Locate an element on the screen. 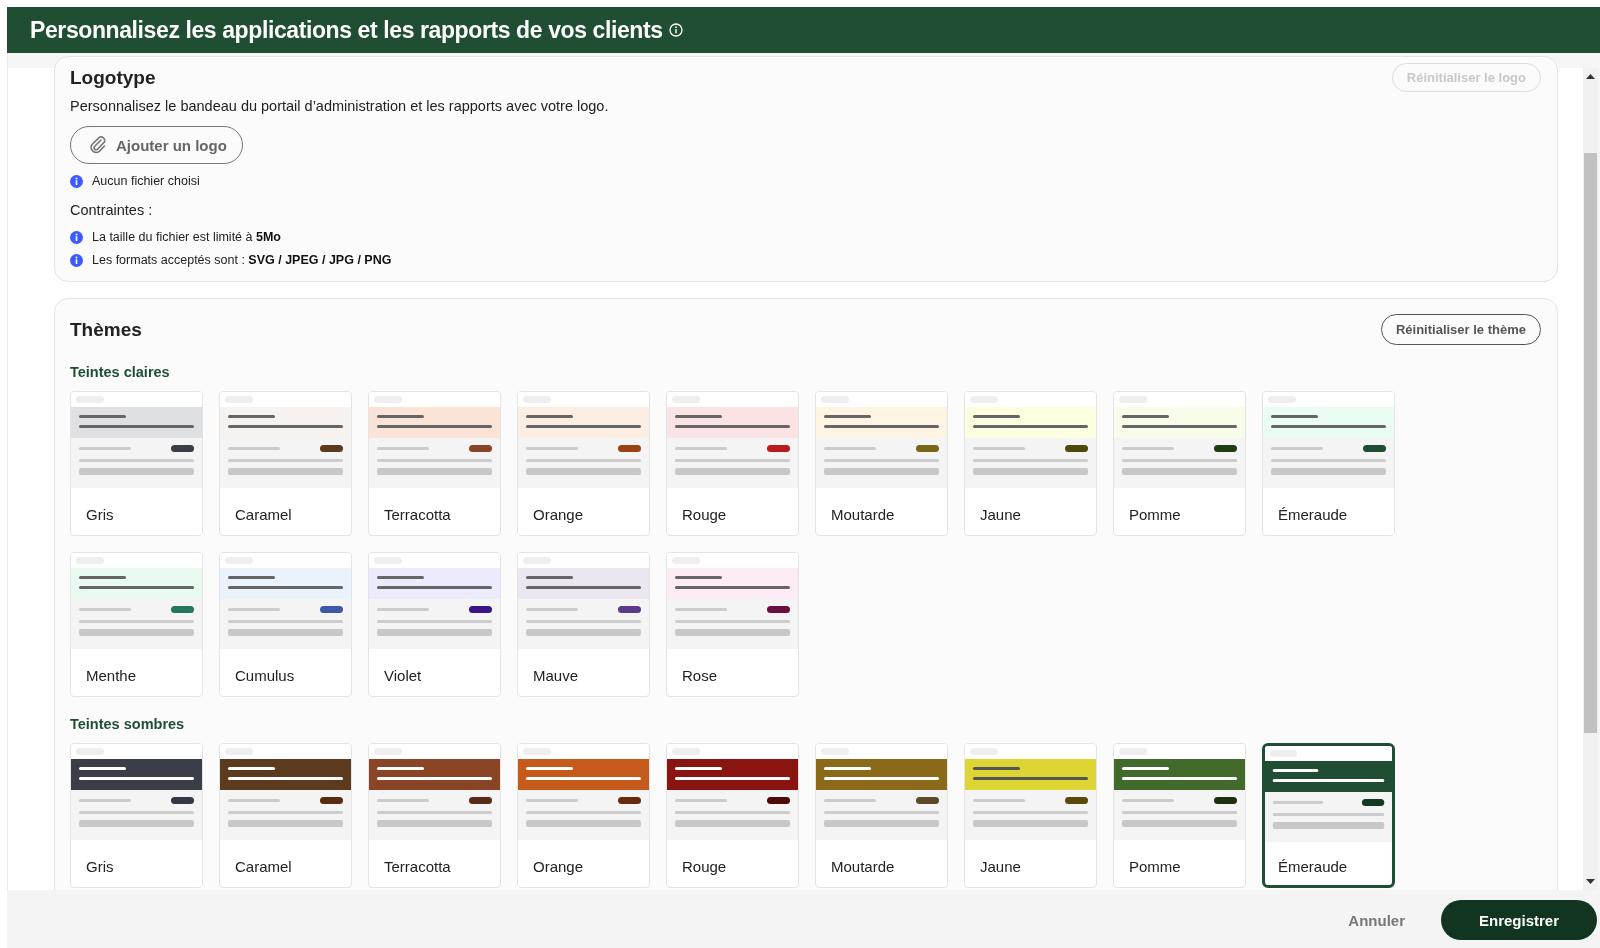 This screenshot has width=1600, height=948. section-title: Logotype is located at coordinates (113, 77).